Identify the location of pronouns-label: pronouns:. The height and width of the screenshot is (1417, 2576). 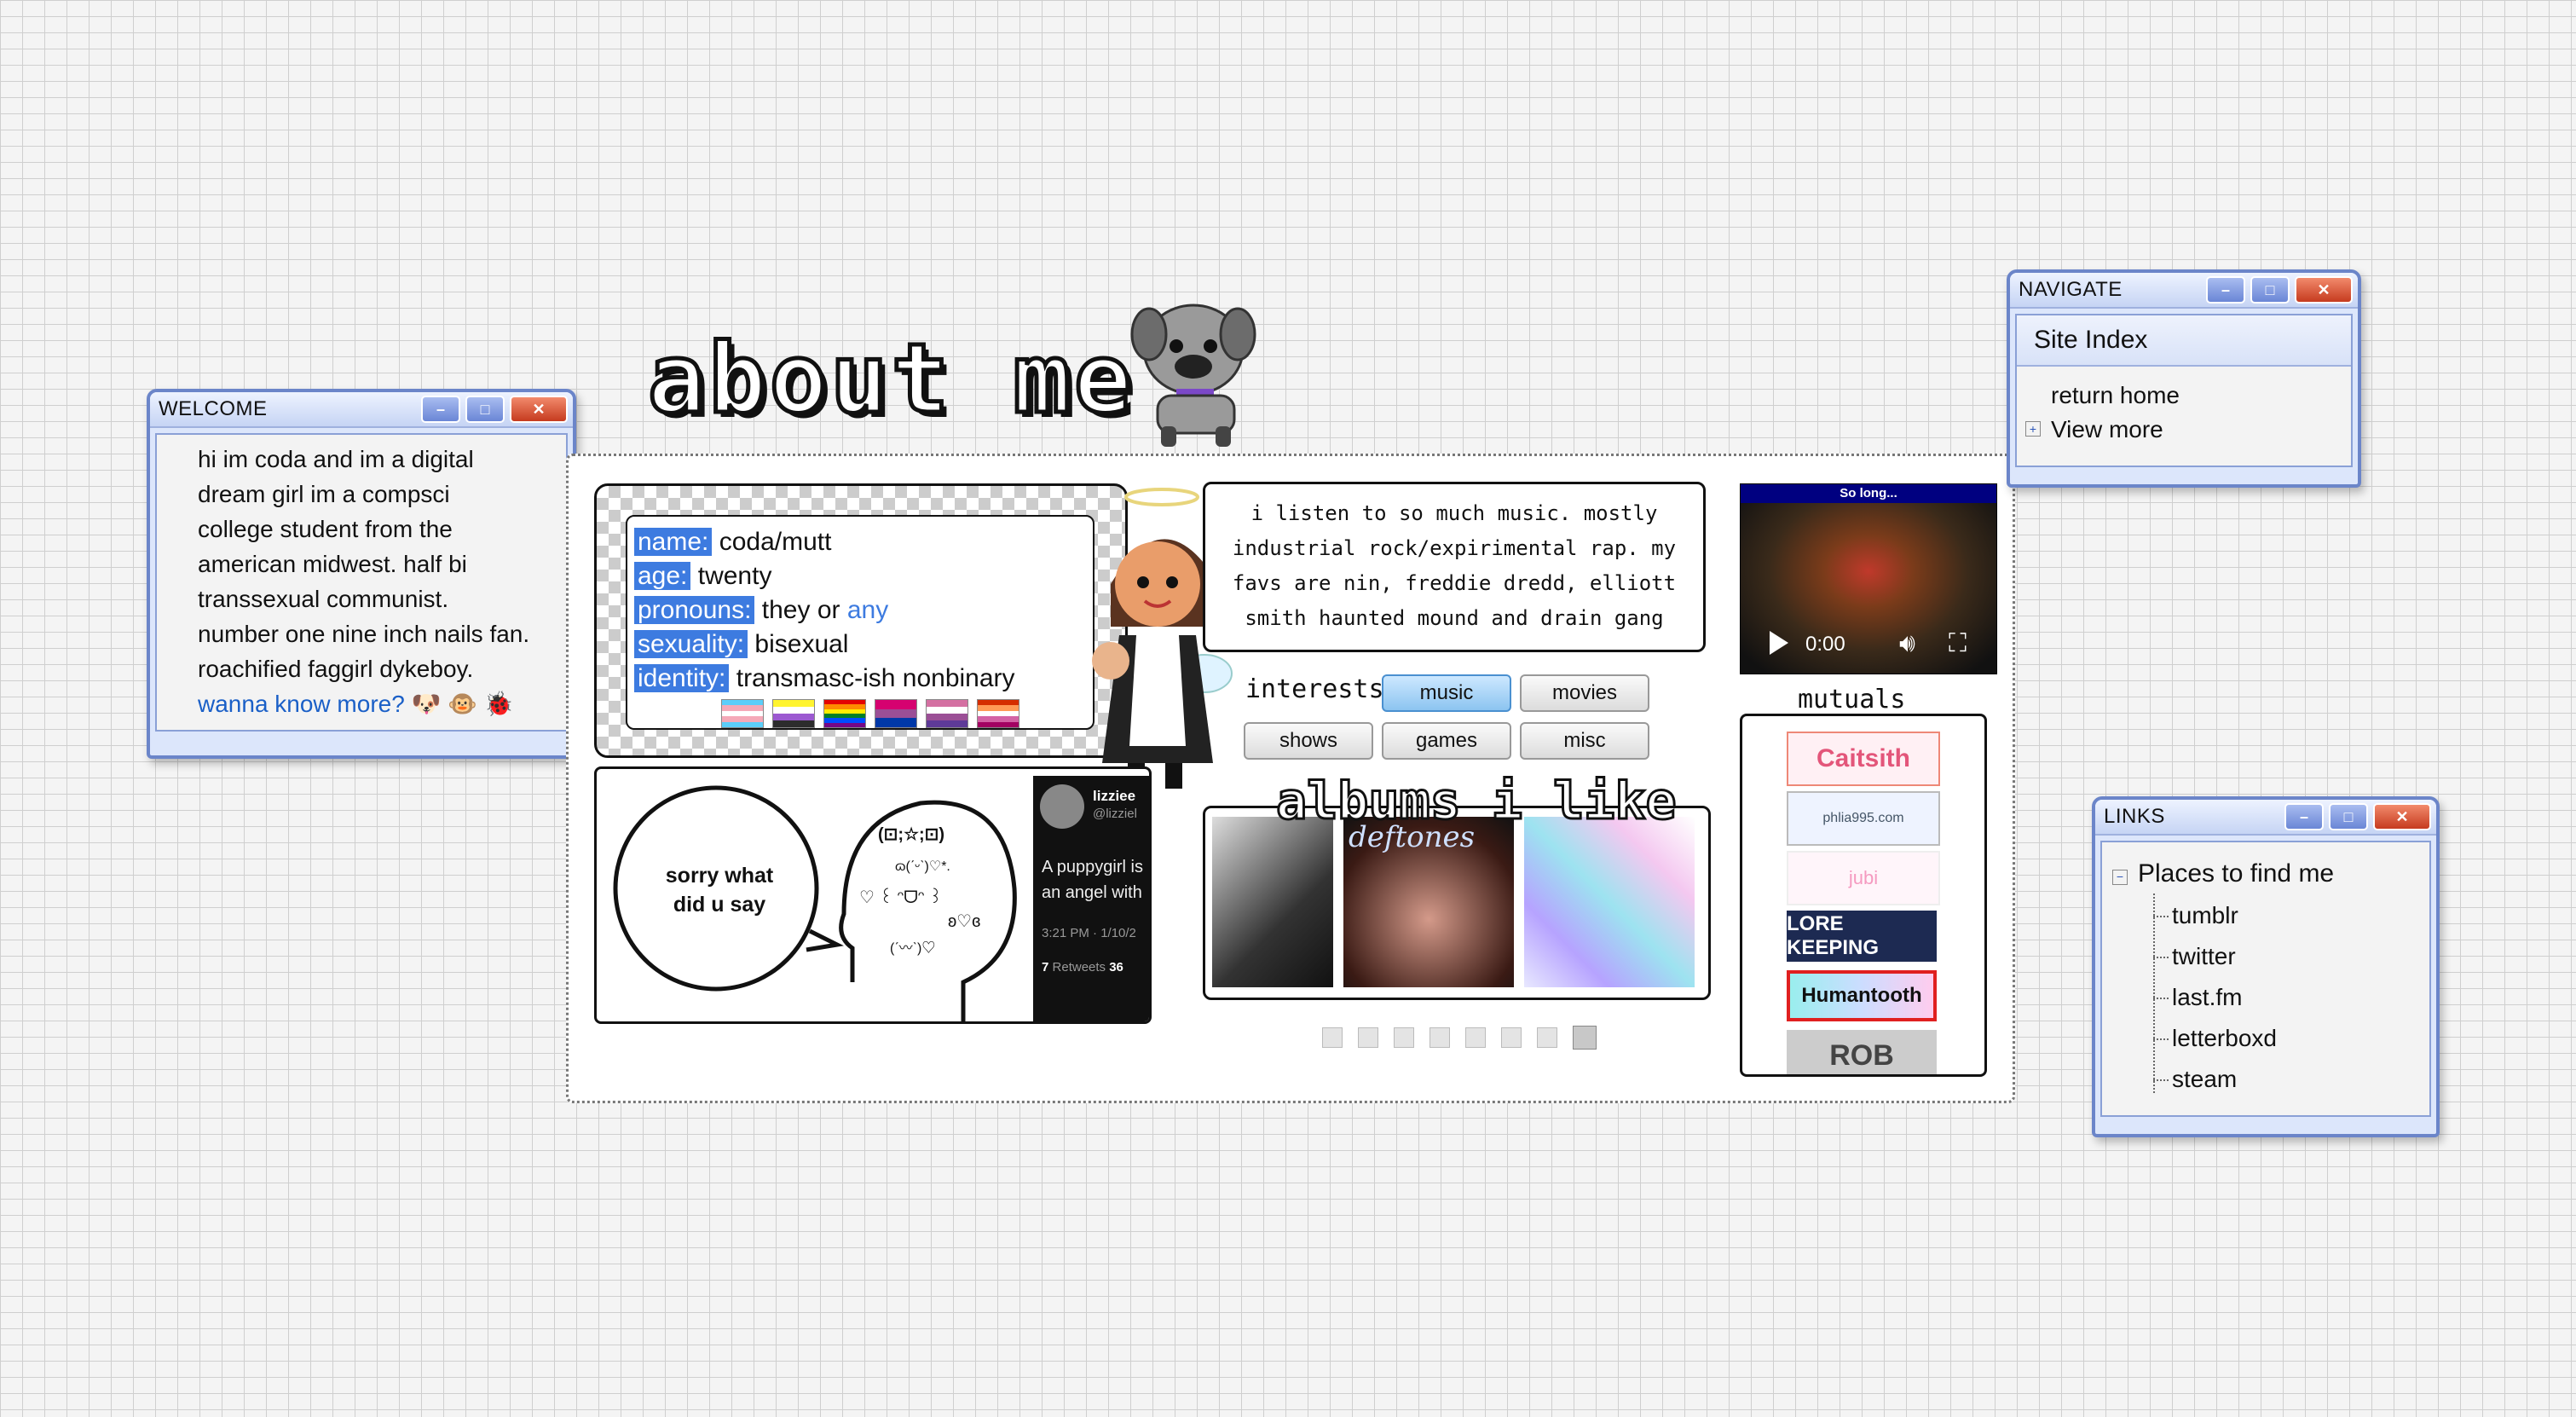
(694, 610).